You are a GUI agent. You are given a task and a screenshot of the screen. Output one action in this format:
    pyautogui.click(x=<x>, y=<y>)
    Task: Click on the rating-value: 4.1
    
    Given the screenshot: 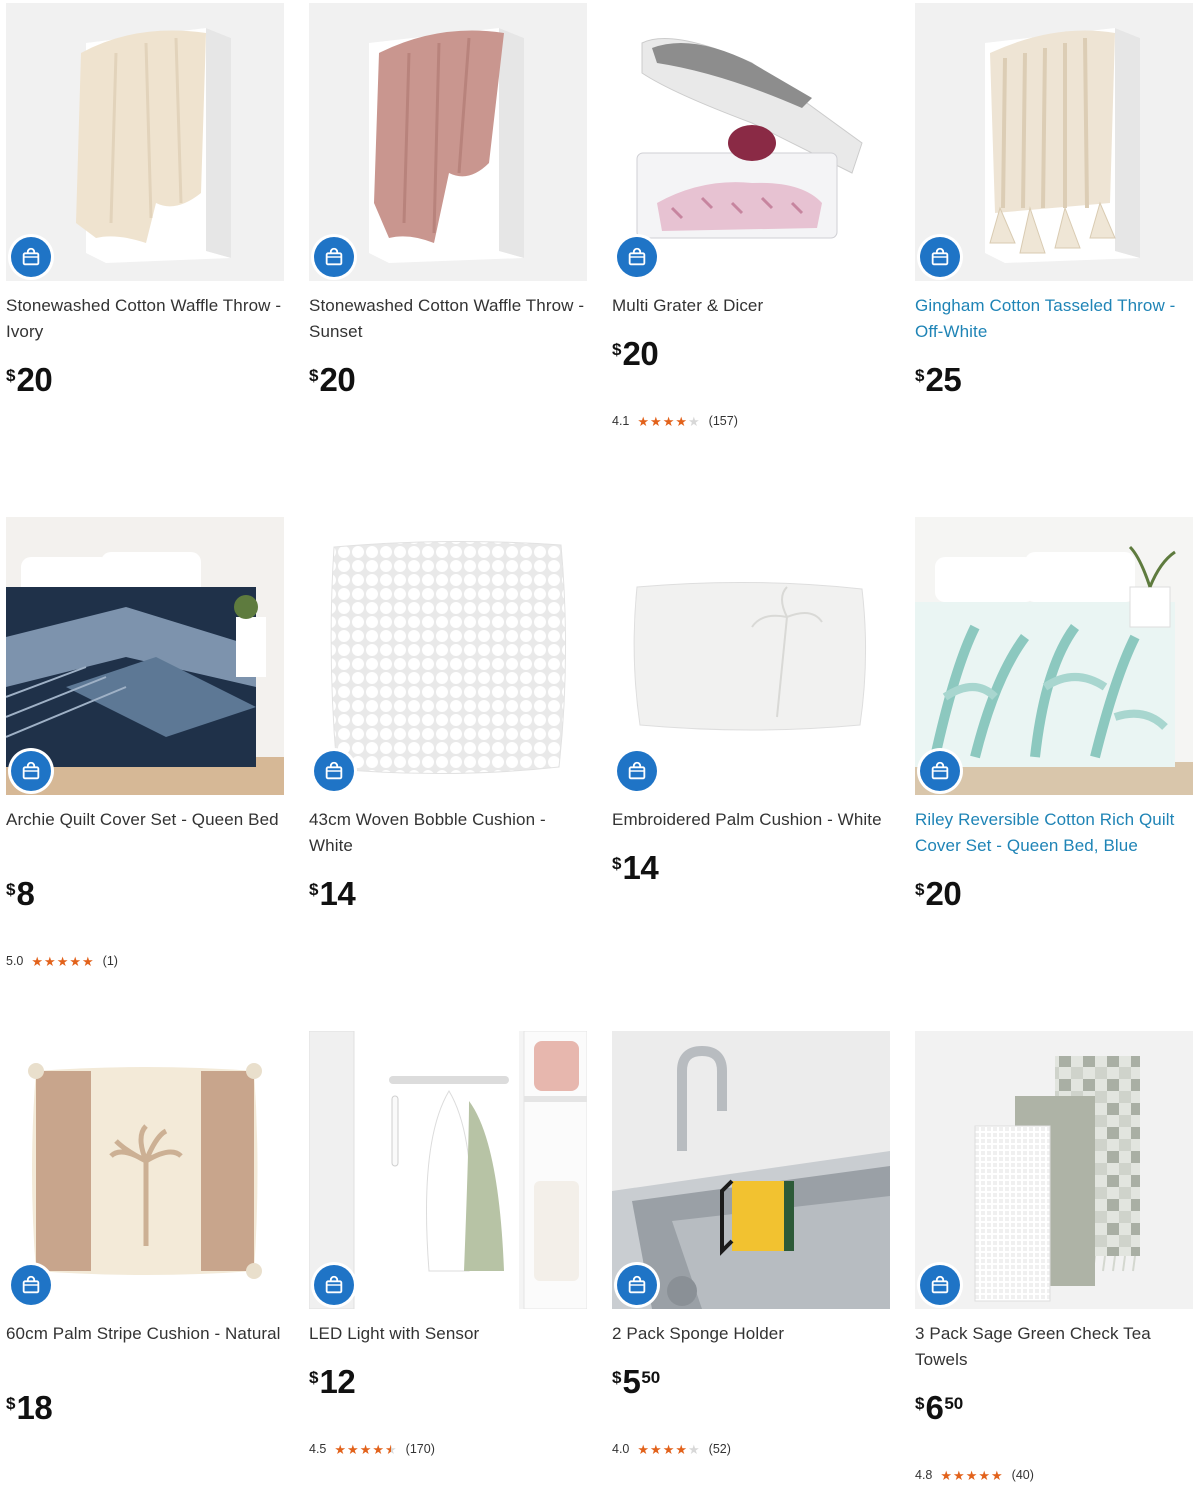 What is the action you would take?
    pyautogui.click(x=621, y=421)
    